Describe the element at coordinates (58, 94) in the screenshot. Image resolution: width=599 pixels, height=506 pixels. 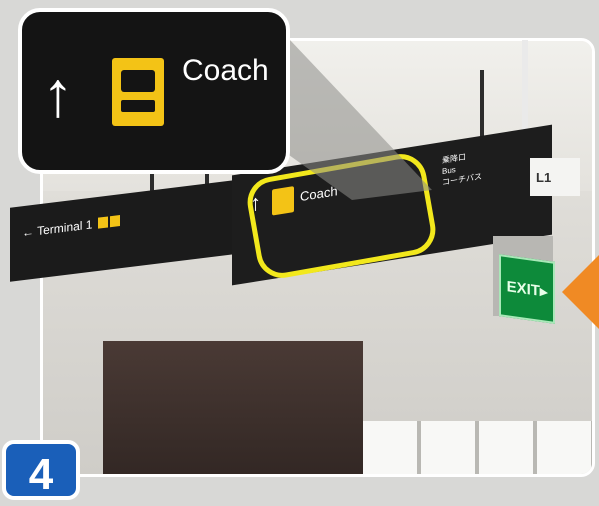
I see `up-arrow-icon: ↑` at that location.